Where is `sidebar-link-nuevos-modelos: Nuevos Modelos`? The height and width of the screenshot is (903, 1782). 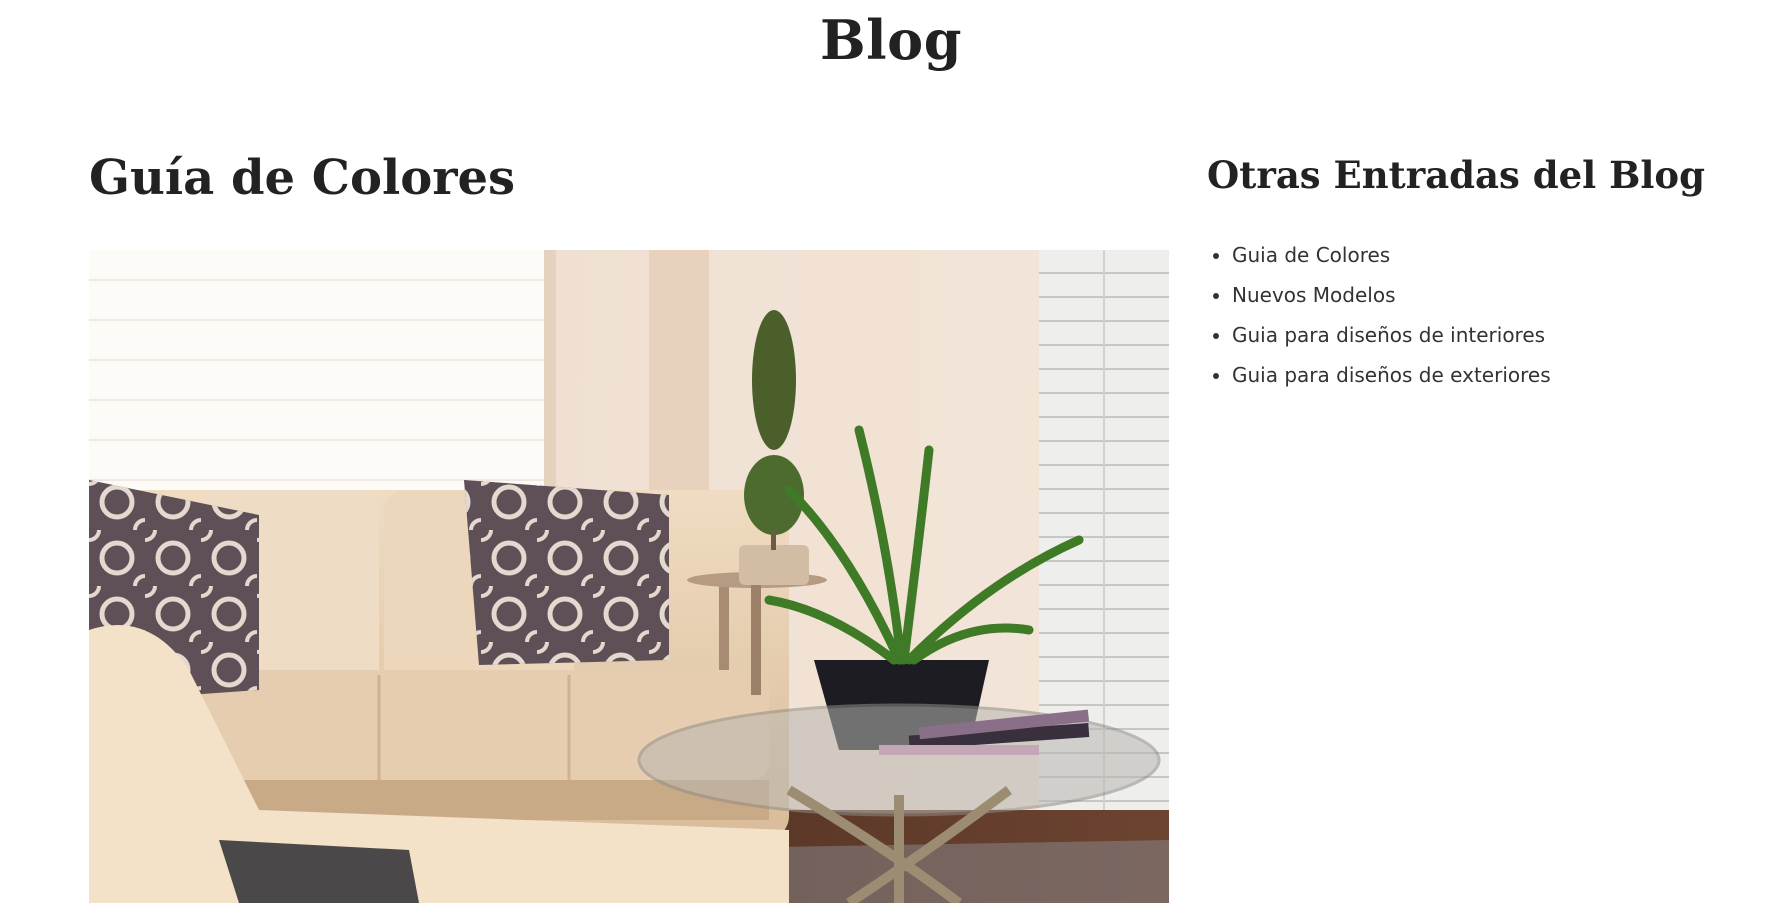
sidebar-link-nuevos-modelos: Nuevos Modelos is located at coordinates (1314, 295).